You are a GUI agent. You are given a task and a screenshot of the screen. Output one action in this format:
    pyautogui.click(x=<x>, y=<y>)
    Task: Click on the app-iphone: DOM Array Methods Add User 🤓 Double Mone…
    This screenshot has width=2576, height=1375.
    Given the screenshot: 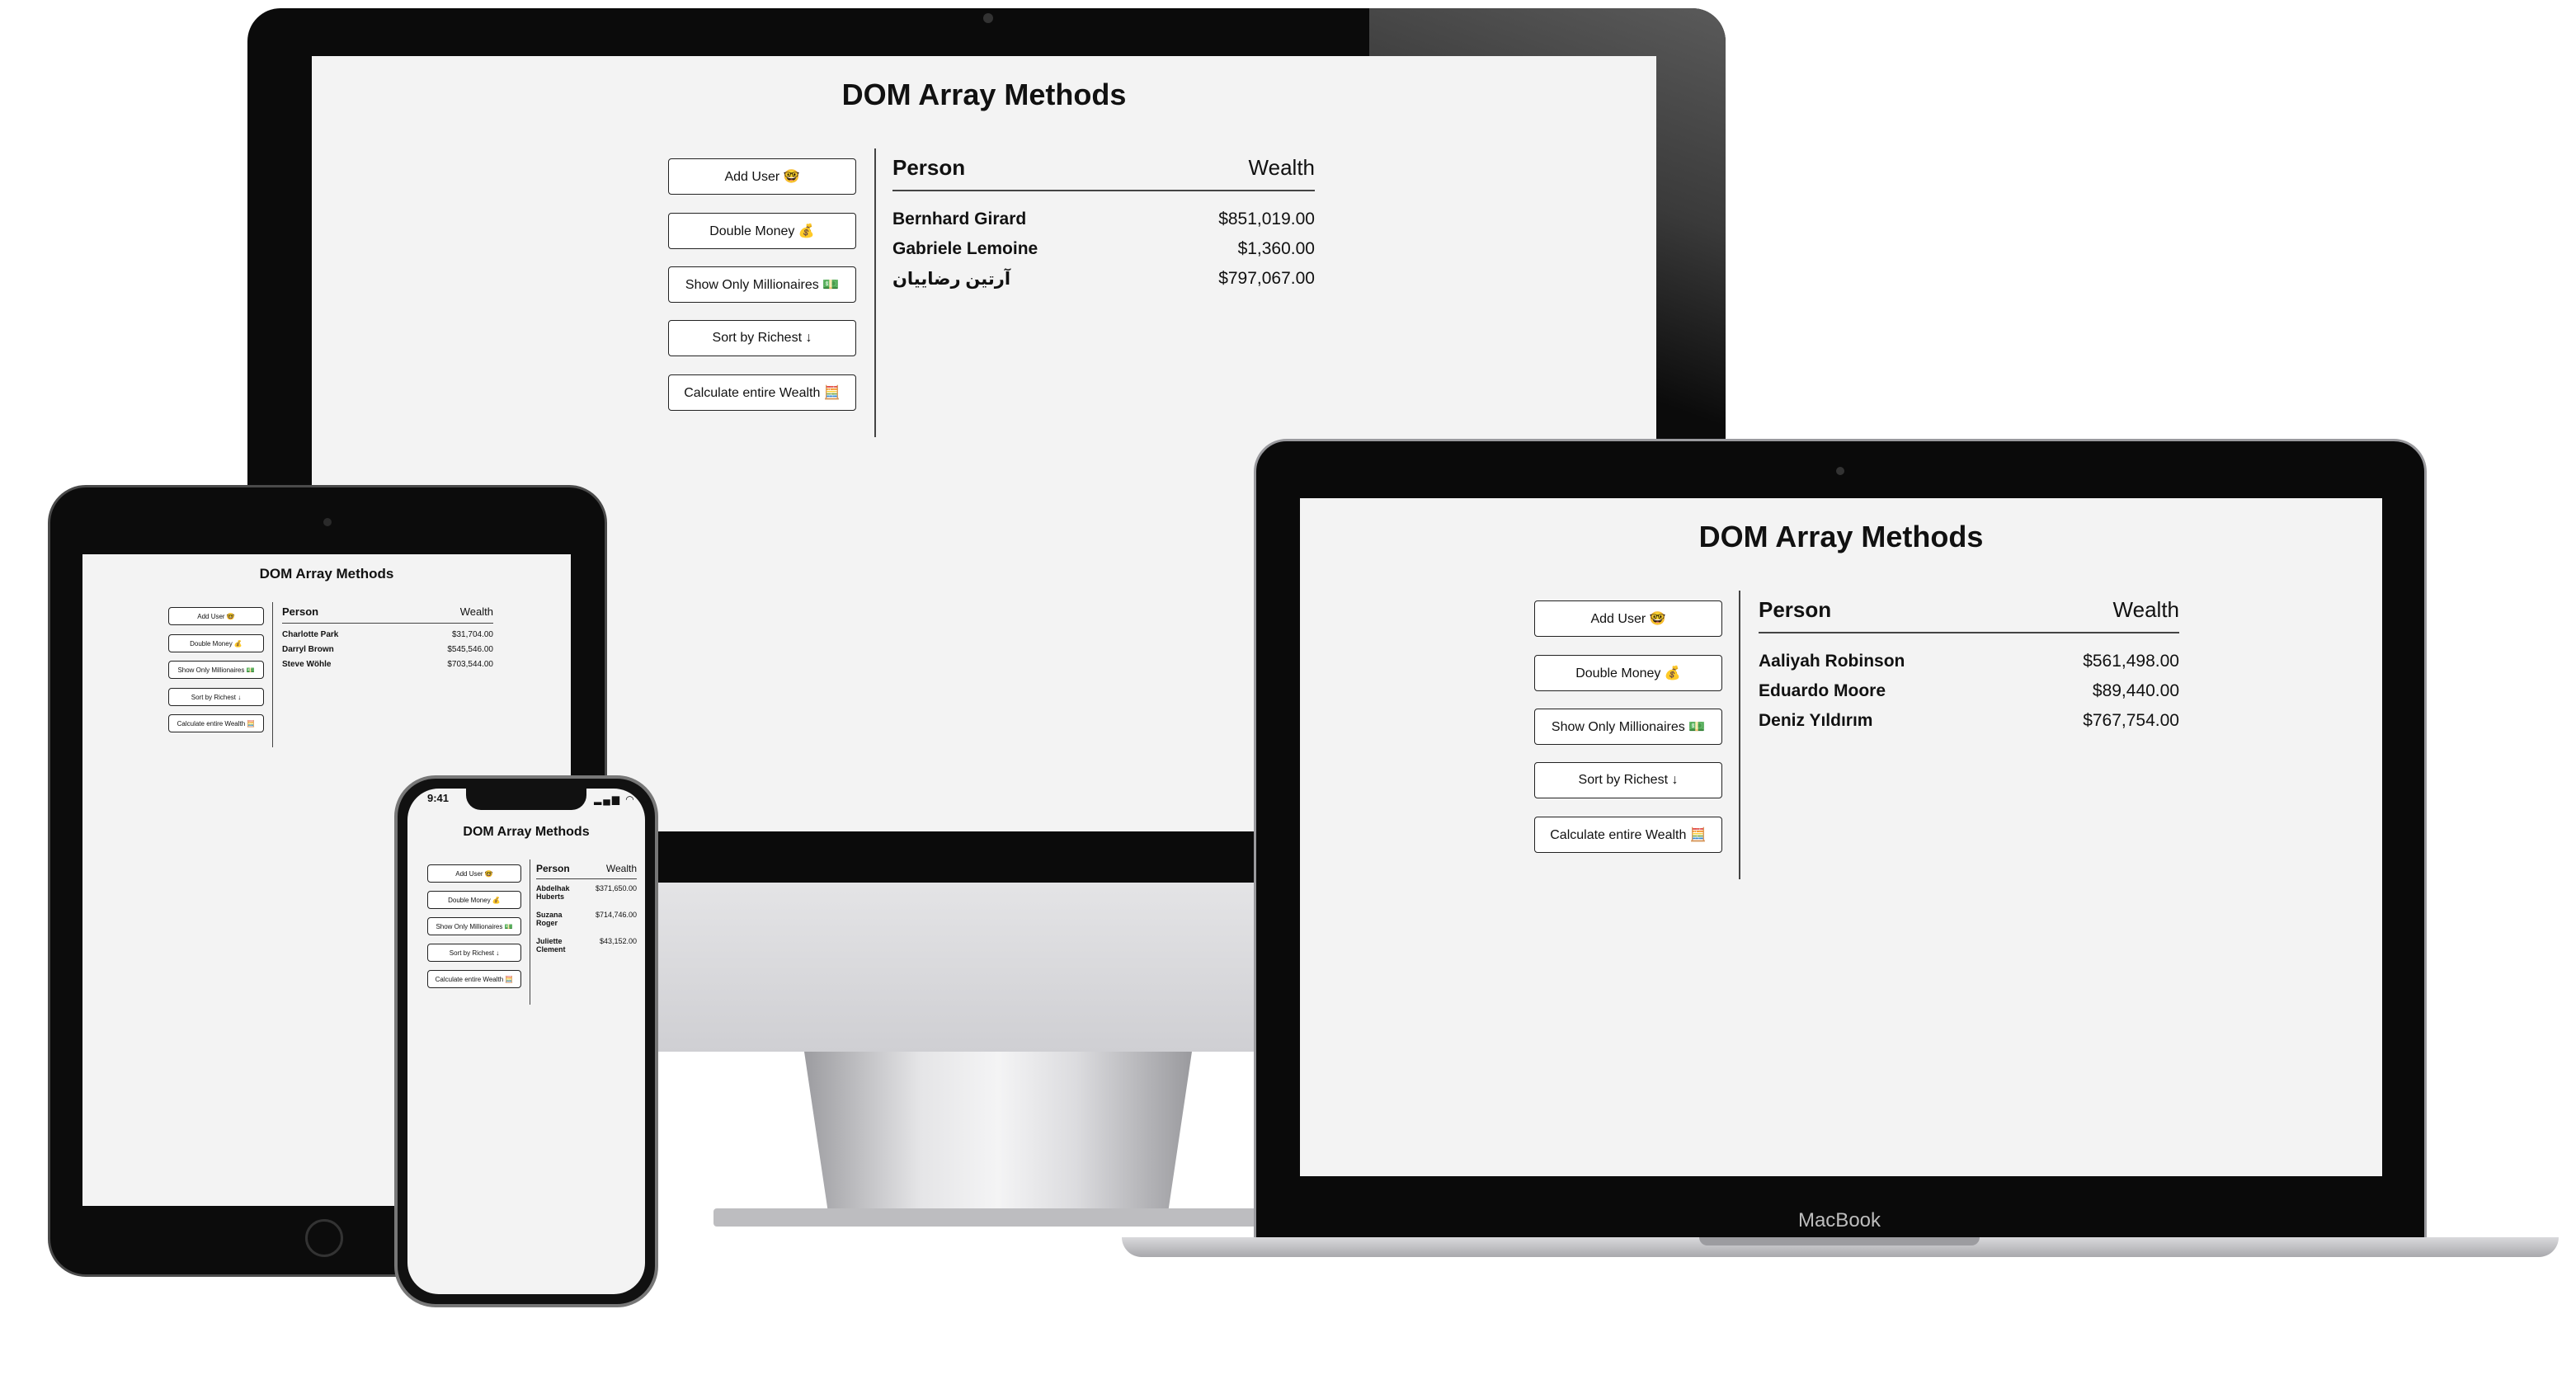 What is the action you would take?
    pyautogui.click(x=526, y=1041)
    